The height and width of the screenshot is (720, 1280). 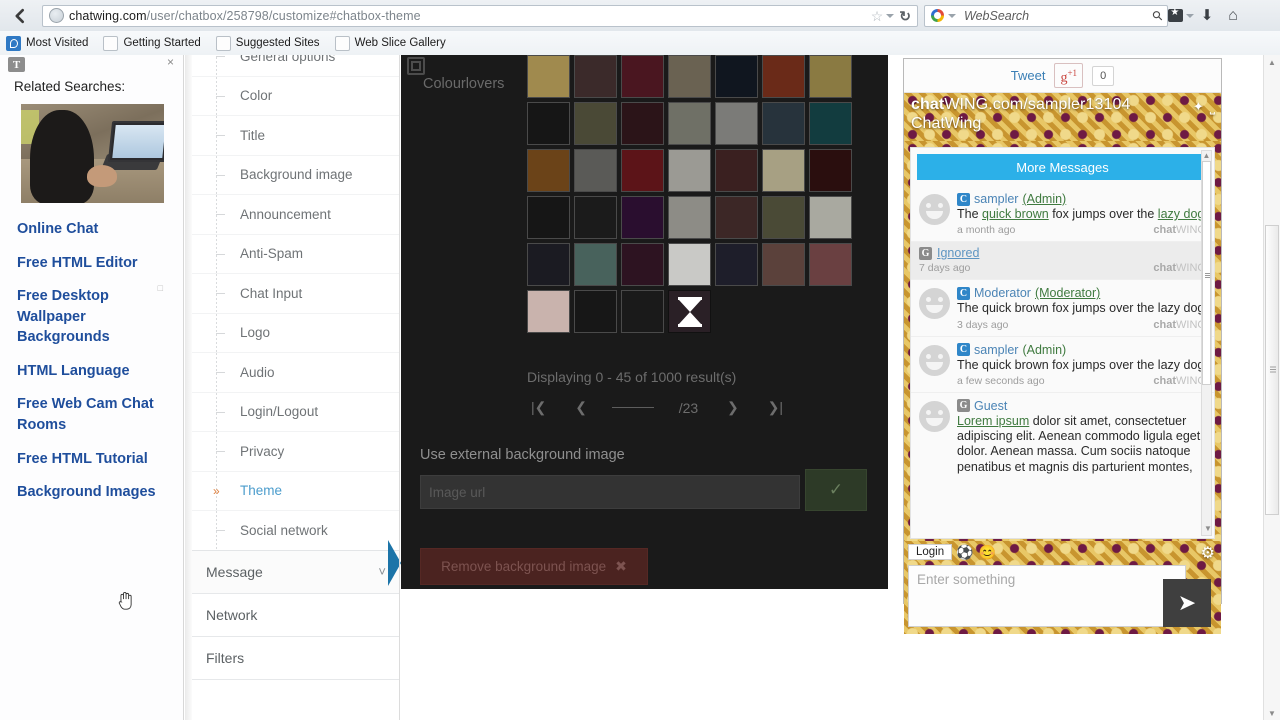 I want to click on sidebar-group-filters: Filters, so click(x=296, y=658).